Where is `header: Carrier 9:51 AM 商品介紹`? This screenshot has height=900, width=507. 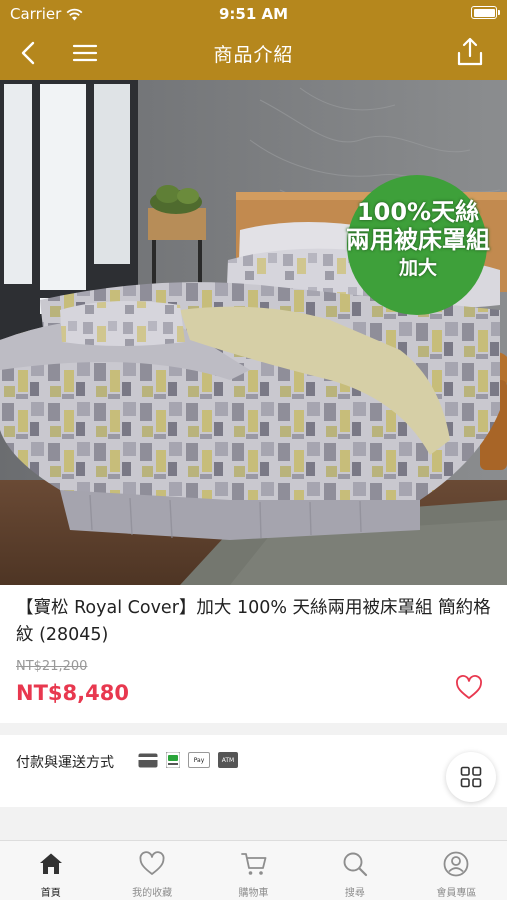 header: Carrier 9:51 AM 商品介紹 is located at coordinates (253, 40).